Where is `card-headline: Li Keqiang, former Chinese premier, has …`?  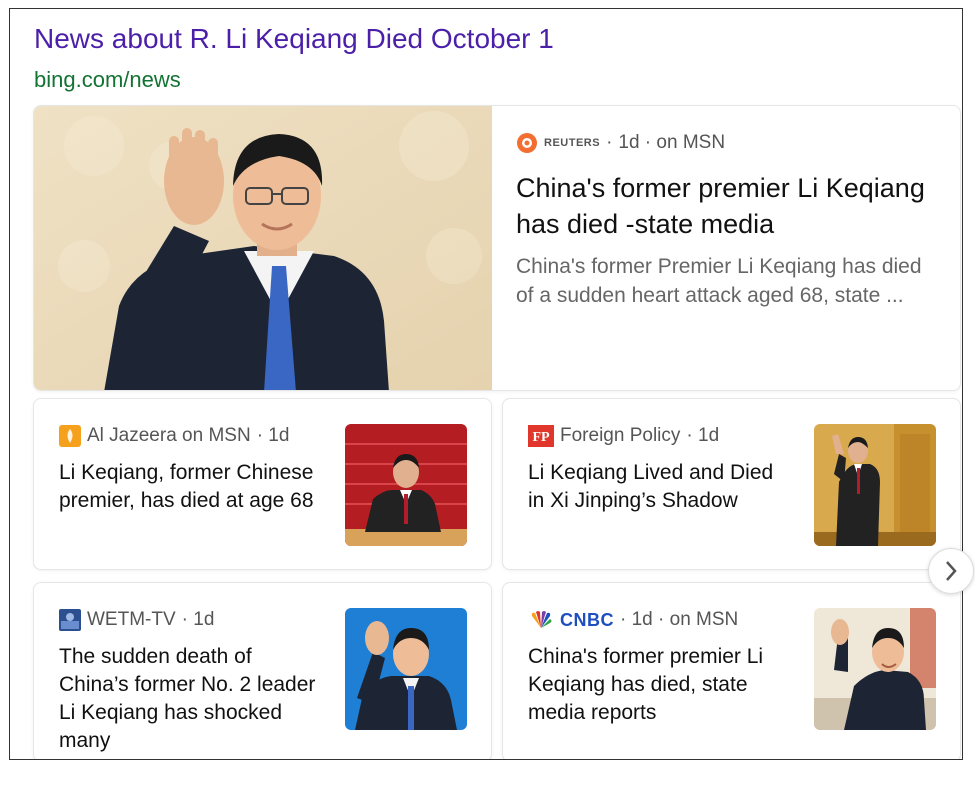
card-headline: Li Keqiang, former Chinese premier, has … is located at coordinates (189, 487).